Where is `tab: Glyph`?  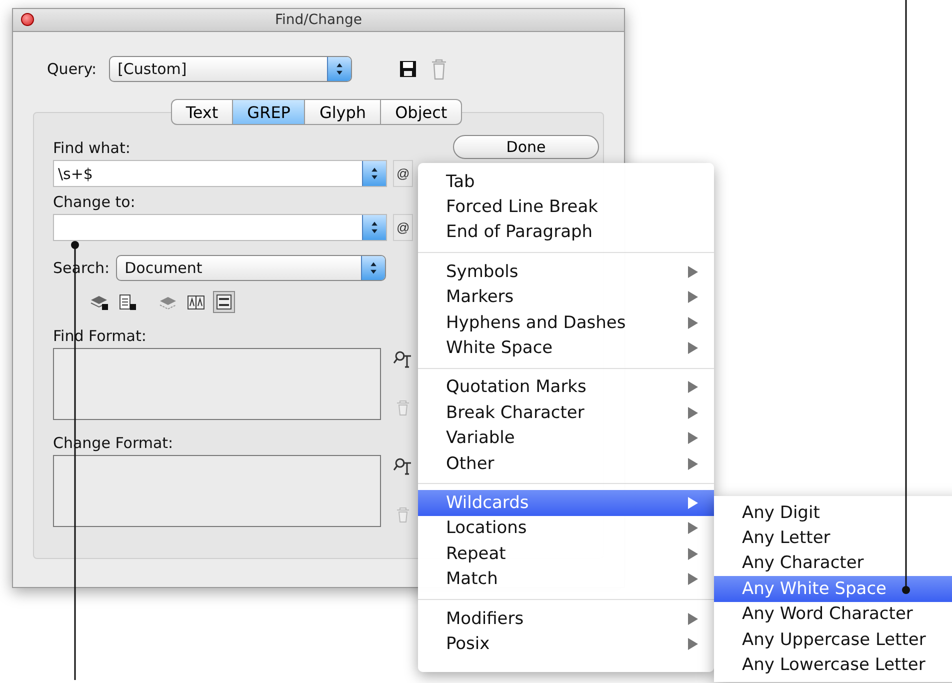 tab: Glyph is located at coordinates (343, 112).